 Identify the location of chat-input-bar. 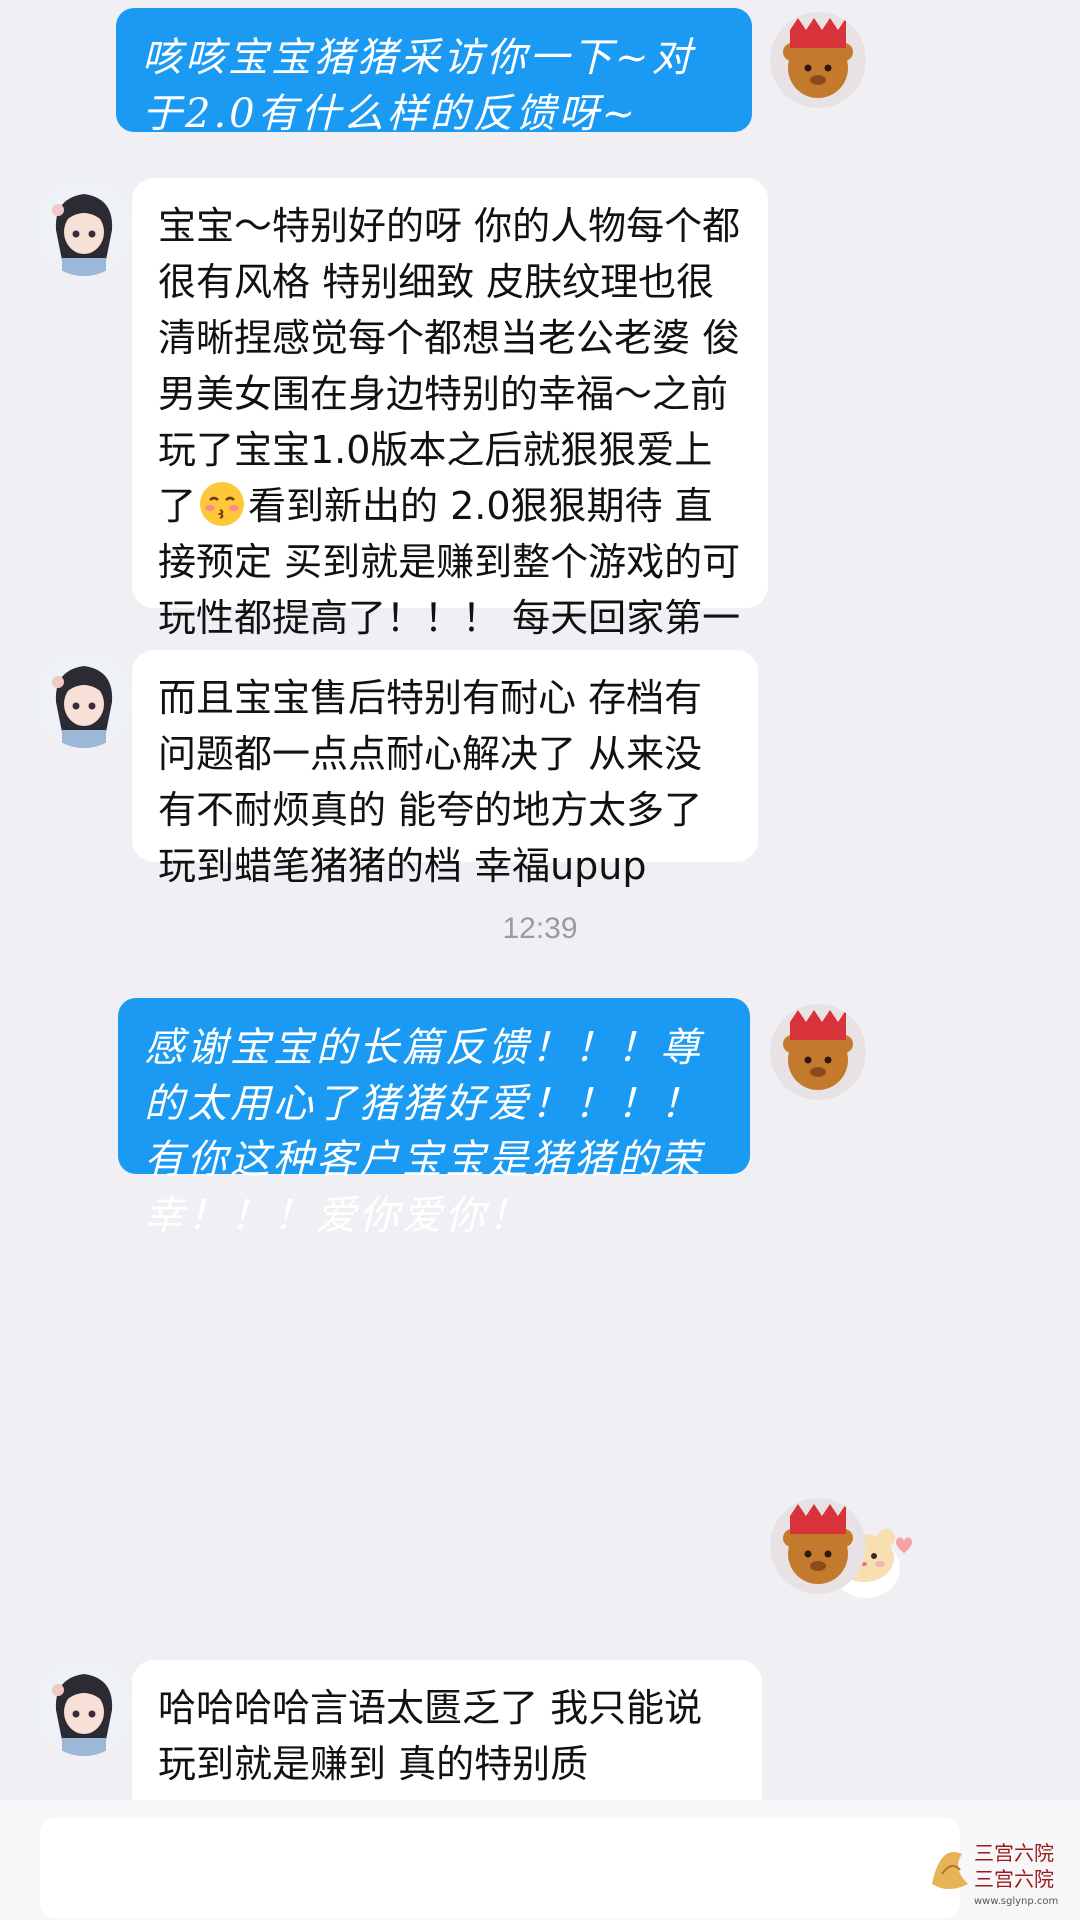
(540, 1860).